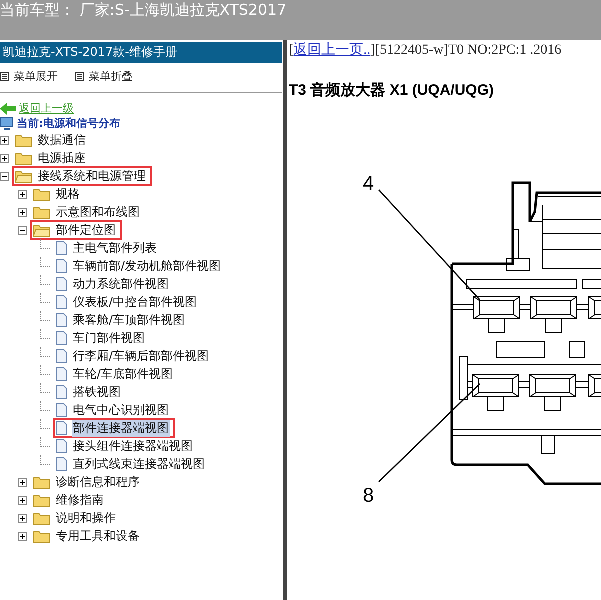 This screenshot has width=601, height=600. I want to click on tree-item: 车门部件视图, so click(109, 338).